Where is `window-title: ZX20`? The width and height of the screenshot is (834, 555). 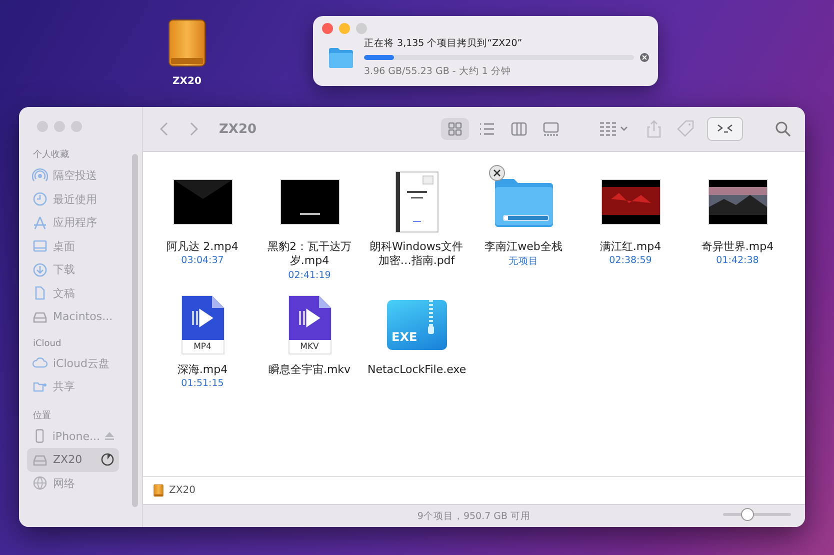
window-title: ZX20 is located at coordinates (238, 129).